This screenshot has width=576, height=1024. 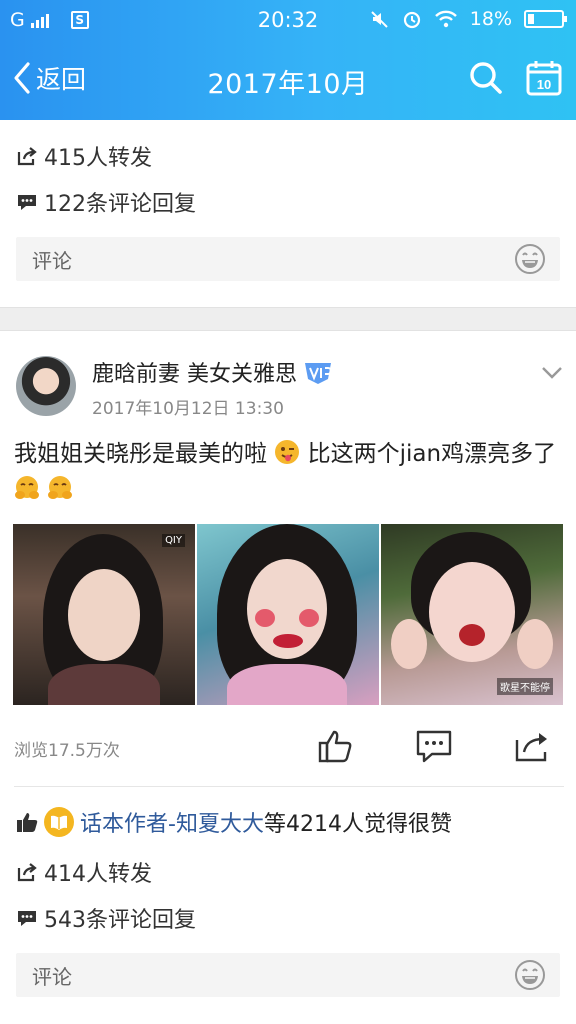 I want to click on liker-avatar, so click(x=59, y=822).